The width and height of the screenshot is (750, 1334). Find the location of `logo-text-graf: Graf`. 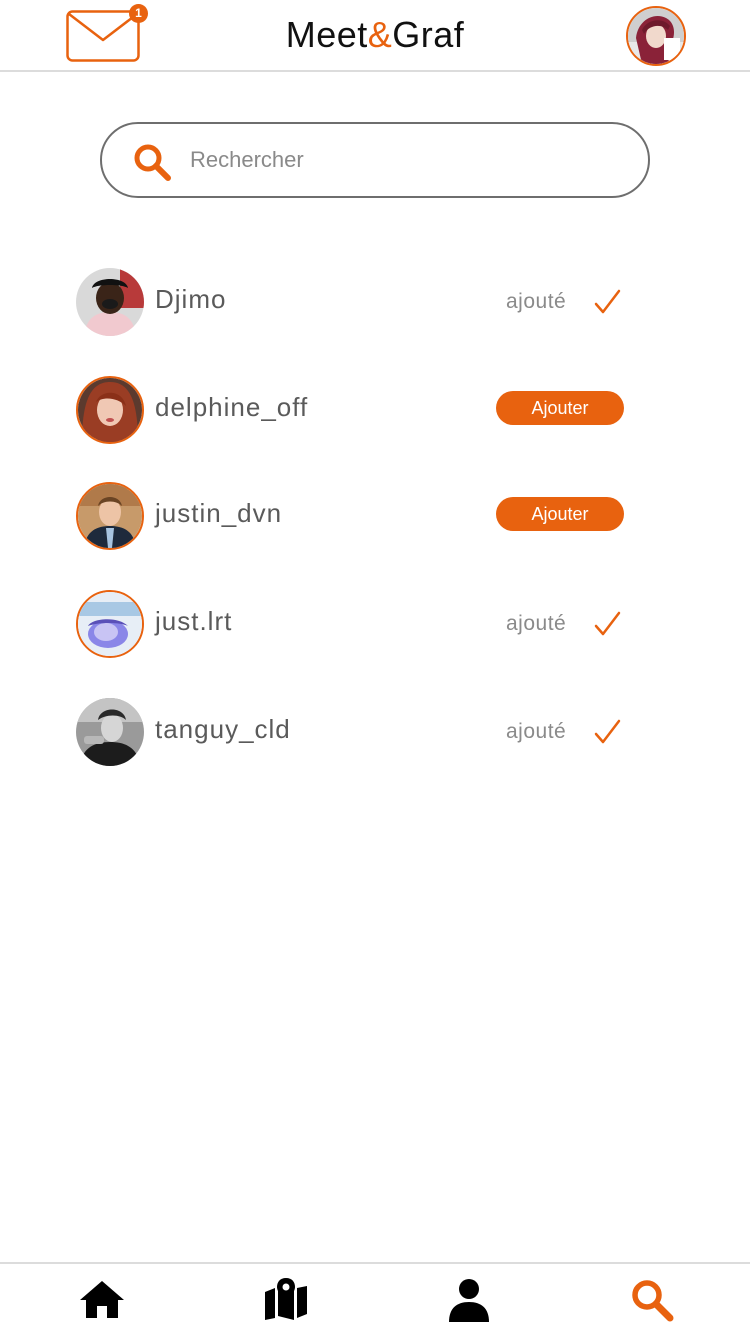

logo-text-graf: Graf is located at coordinates (428, 34).